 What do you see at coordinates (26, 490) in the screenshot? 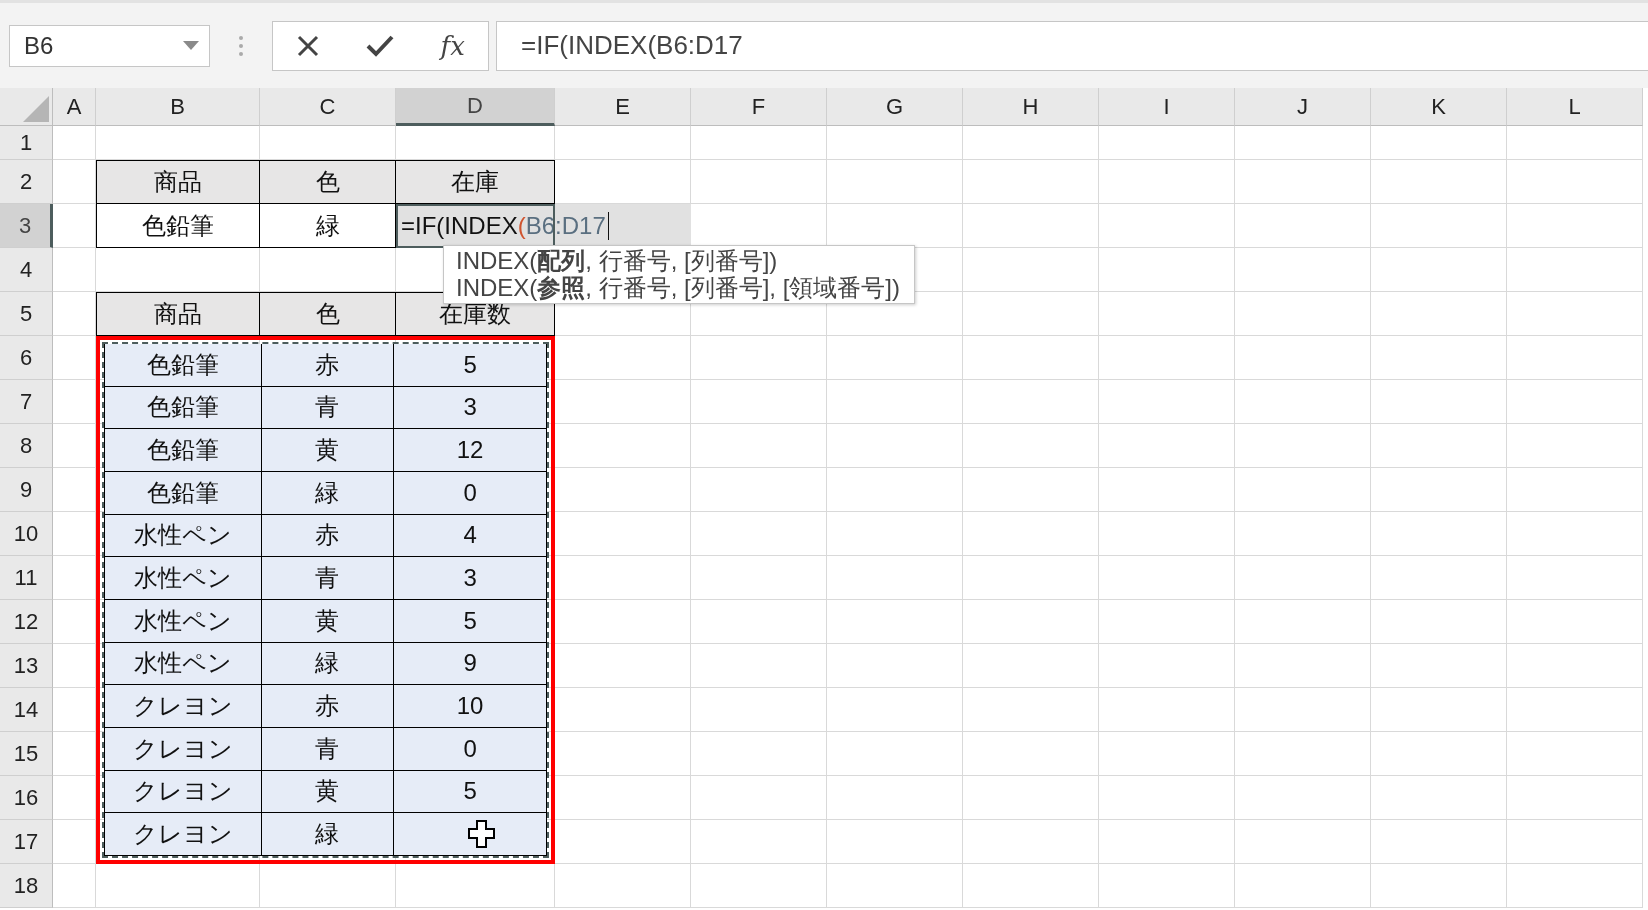
I see `row-header: 9` at bounding box center [26, 490].